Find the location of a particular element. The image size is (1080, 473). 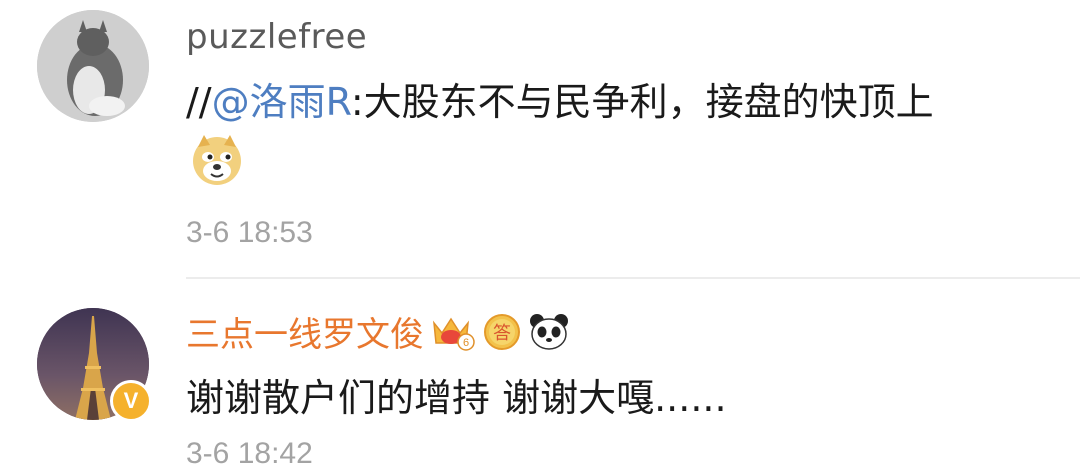

answer-badge-icon: 答 is located at coordinates (502, 335).